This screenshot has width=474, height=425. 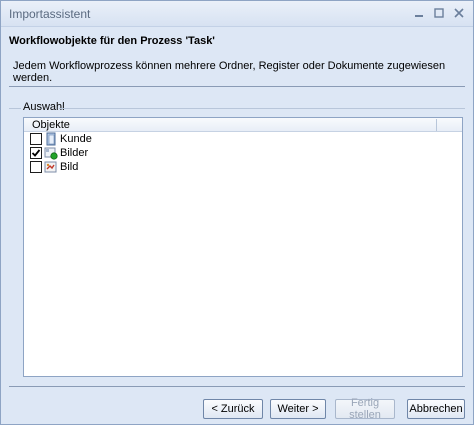 I want to click on header-divider, so click(x=237, y=86).